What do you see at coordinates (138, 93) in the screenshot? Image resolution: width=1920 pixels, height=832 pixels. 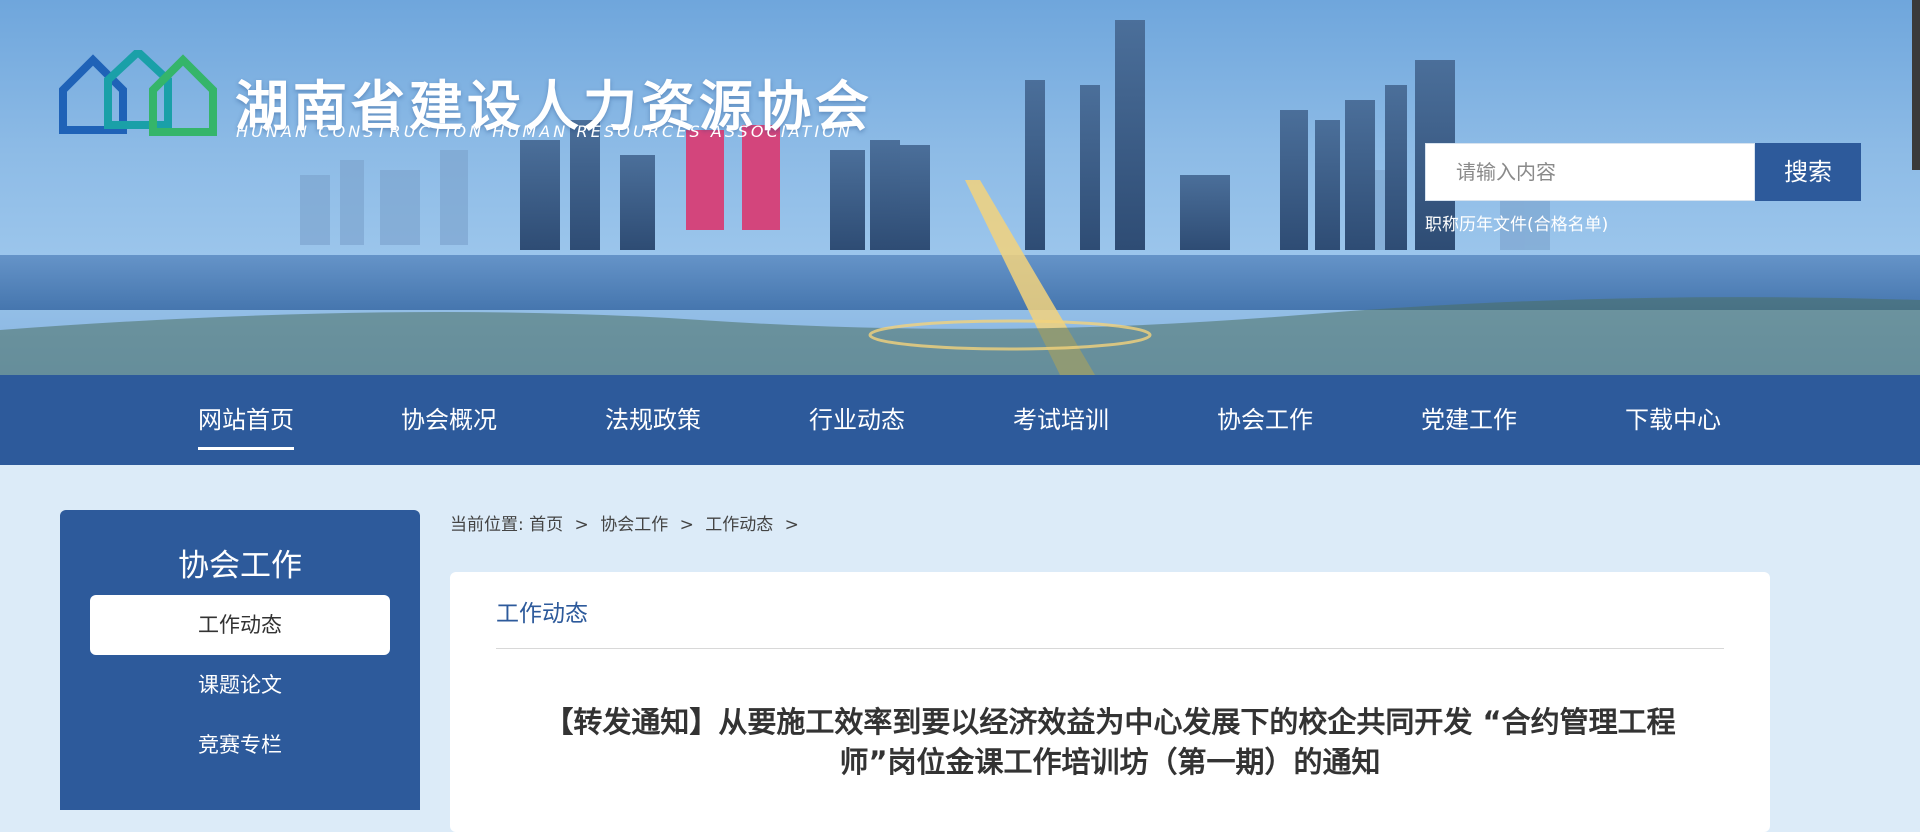 I see `association-logo-icon` at bounding box center [138, 93].